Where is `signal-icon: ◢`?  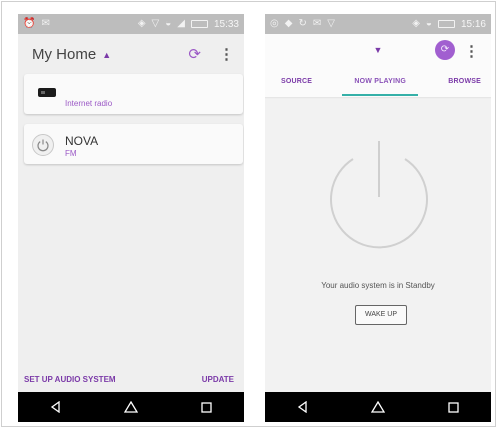
signal-icon: ◢ is located at coordinates (181, 23).